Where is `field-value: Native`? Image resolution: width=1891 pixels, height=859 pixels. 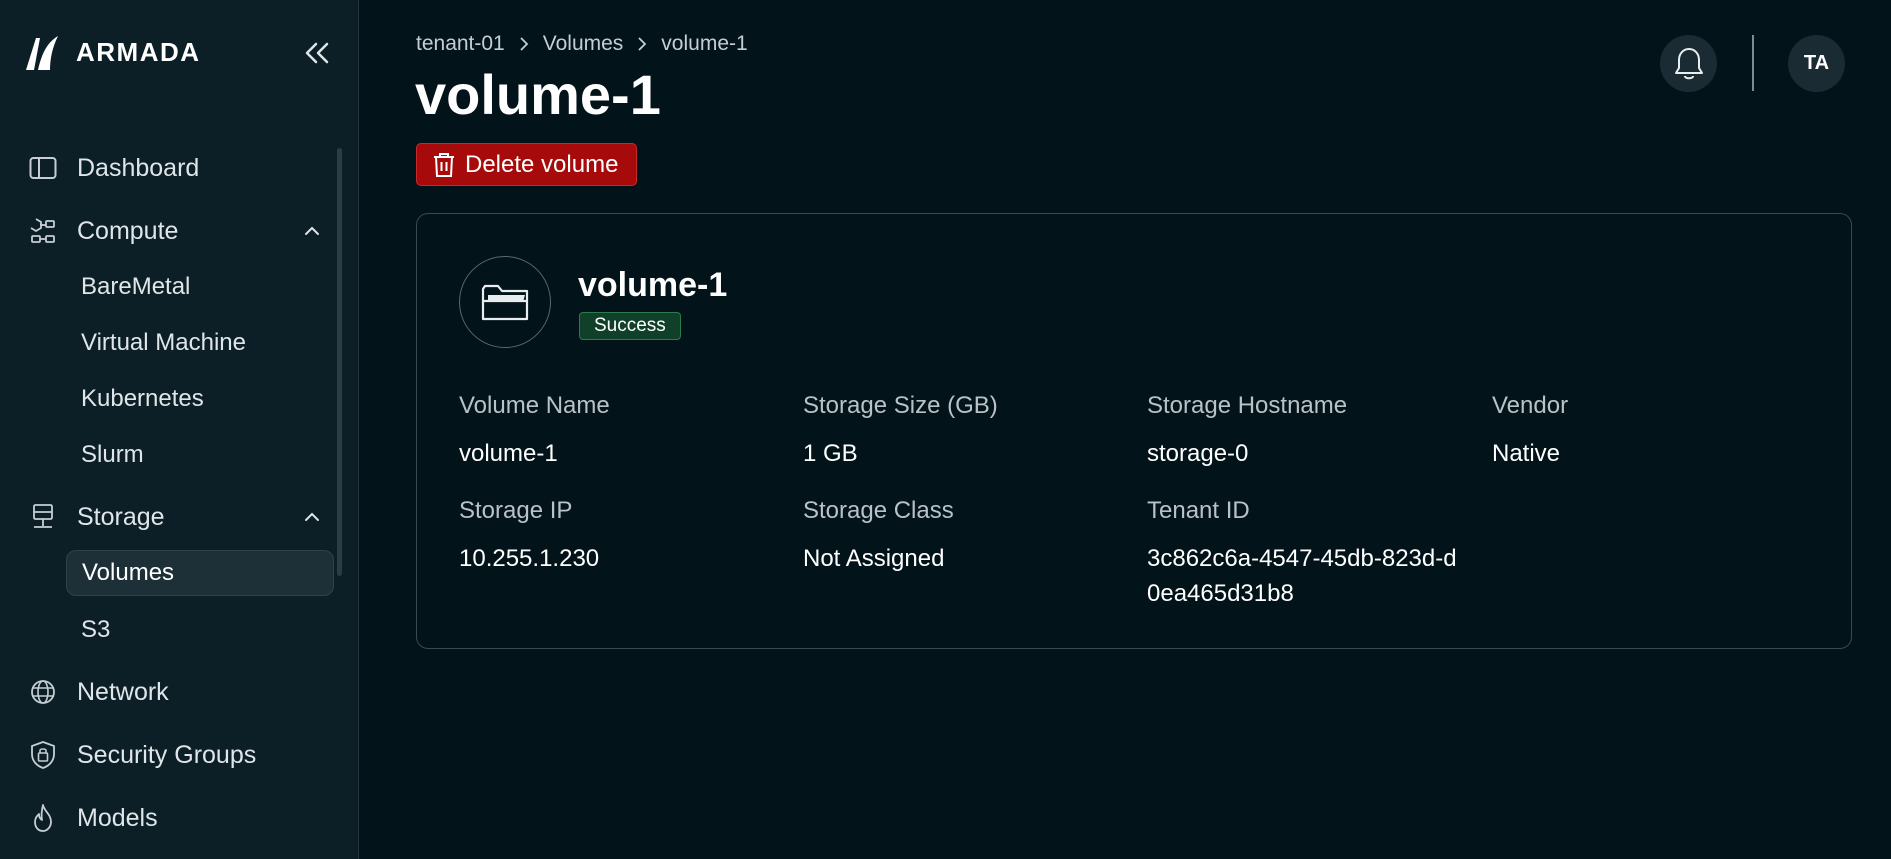
field-value: Native is located at coordinates (1526, 453).